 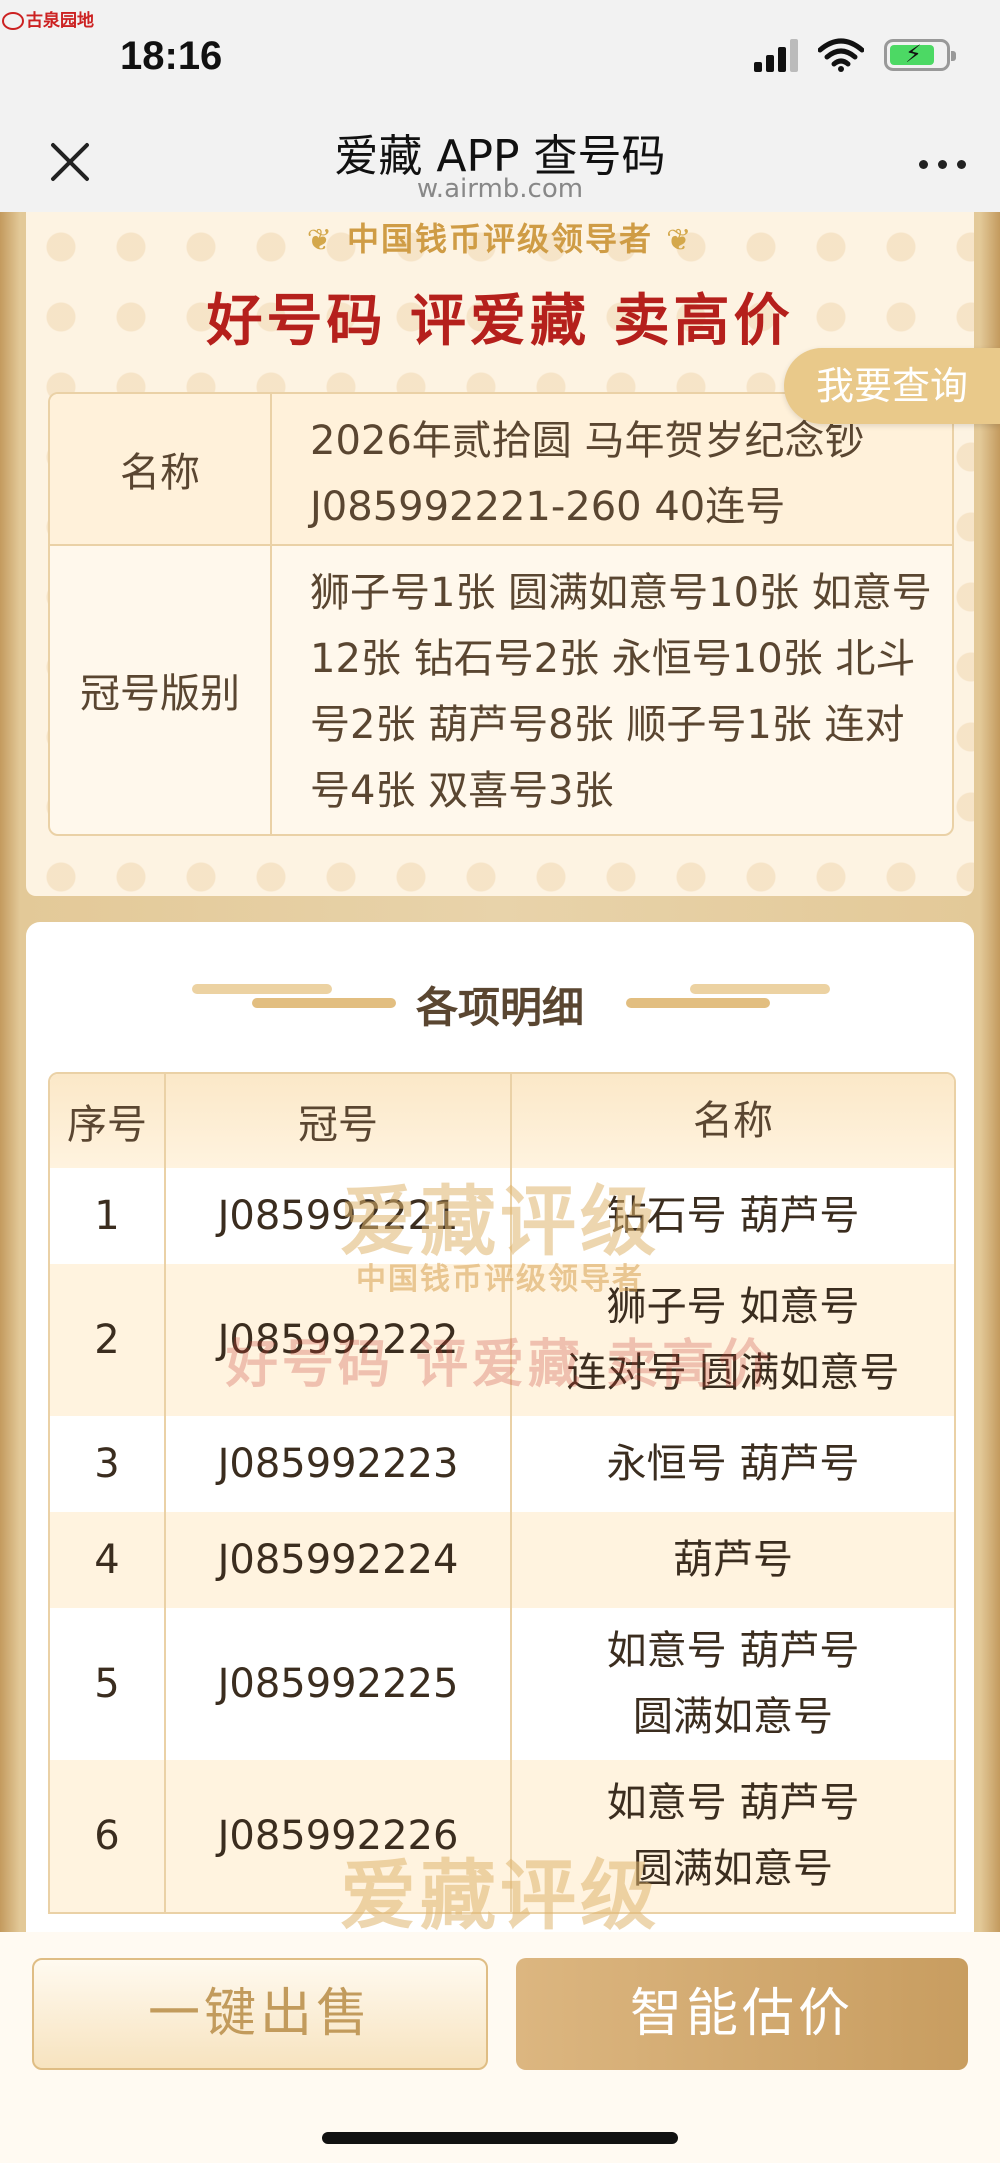 I want to click on row-index: 6, so click(x=108, y=1836).